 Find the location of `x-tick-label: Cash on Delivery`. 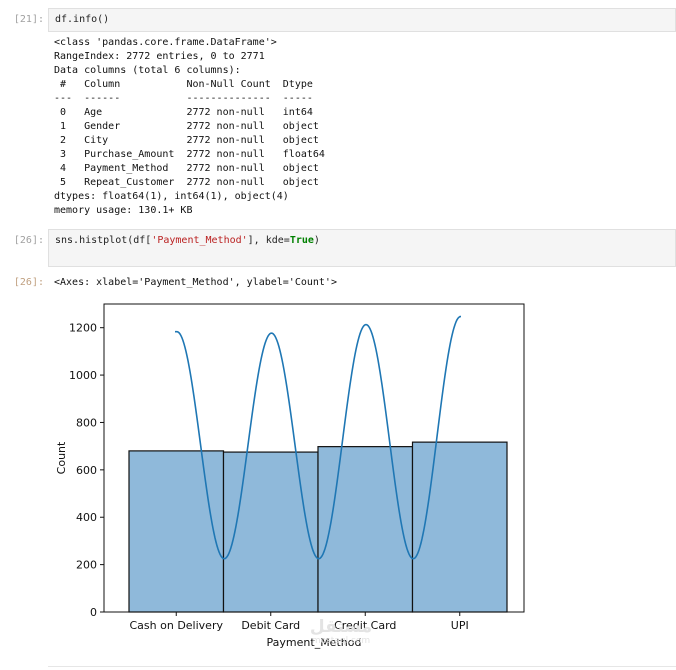

x-tick-label: Cash on Delivery is located at coordinates (177, 625).